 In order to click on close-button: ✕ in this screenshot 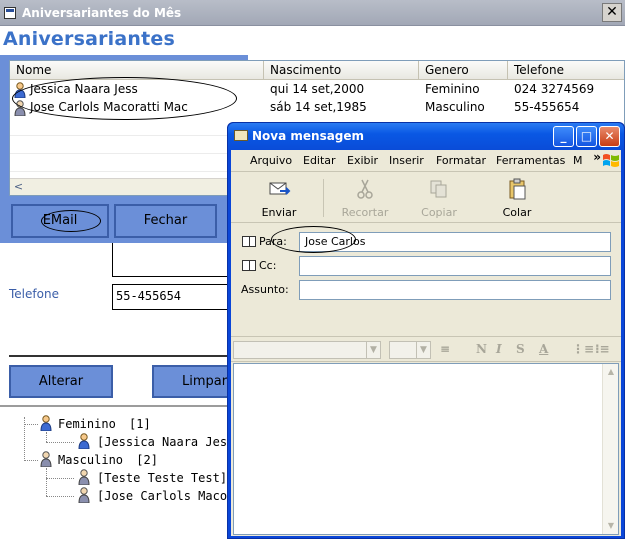, I will do `click(609, 136)`.